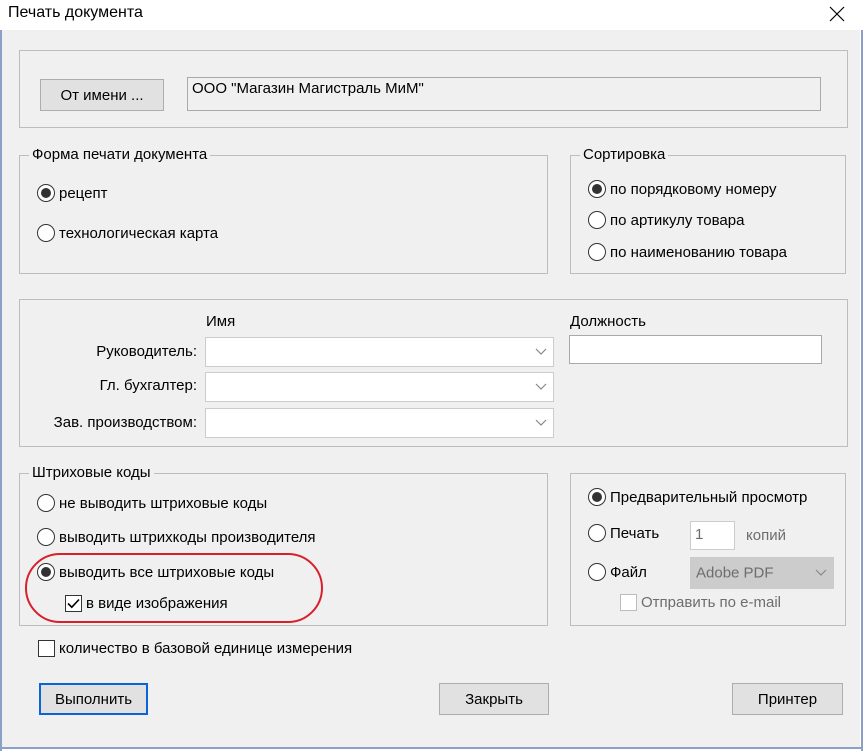  Describe the element at coordinates (597, 189) in the screenshot. I see `radio-sort-number-indicator` at that location.